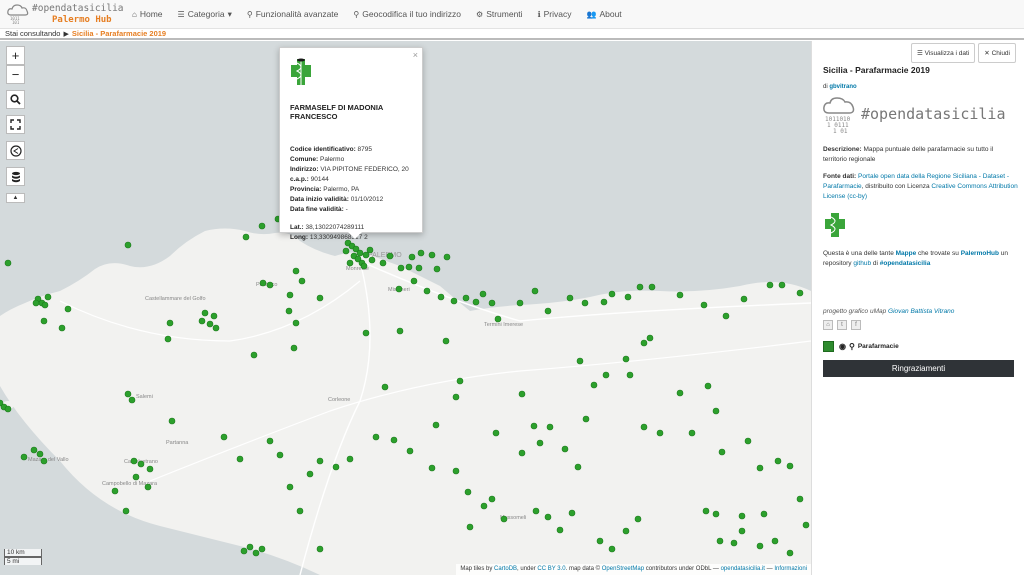  Describe the element at coordinates (15, 150) in the screenshot. I see `share-icon` at that location.